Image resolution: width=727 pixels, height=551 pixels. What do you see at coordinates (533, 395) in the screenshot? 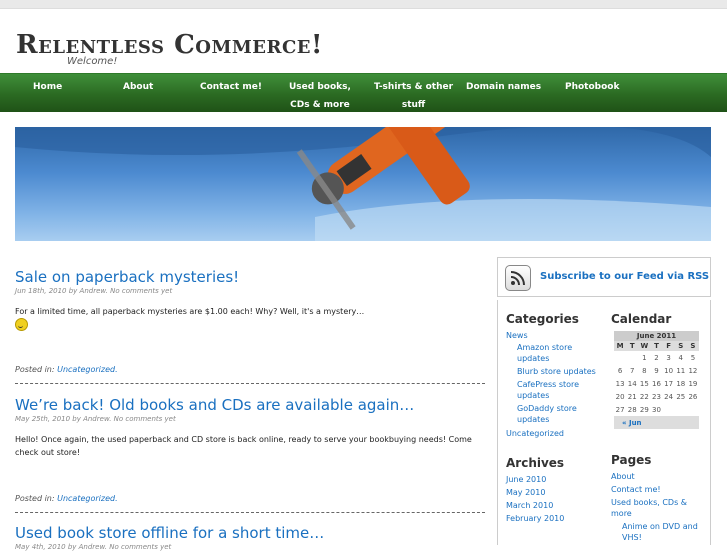
I see `category-cafepress-line2: updates` at bounding box center [533, 395].